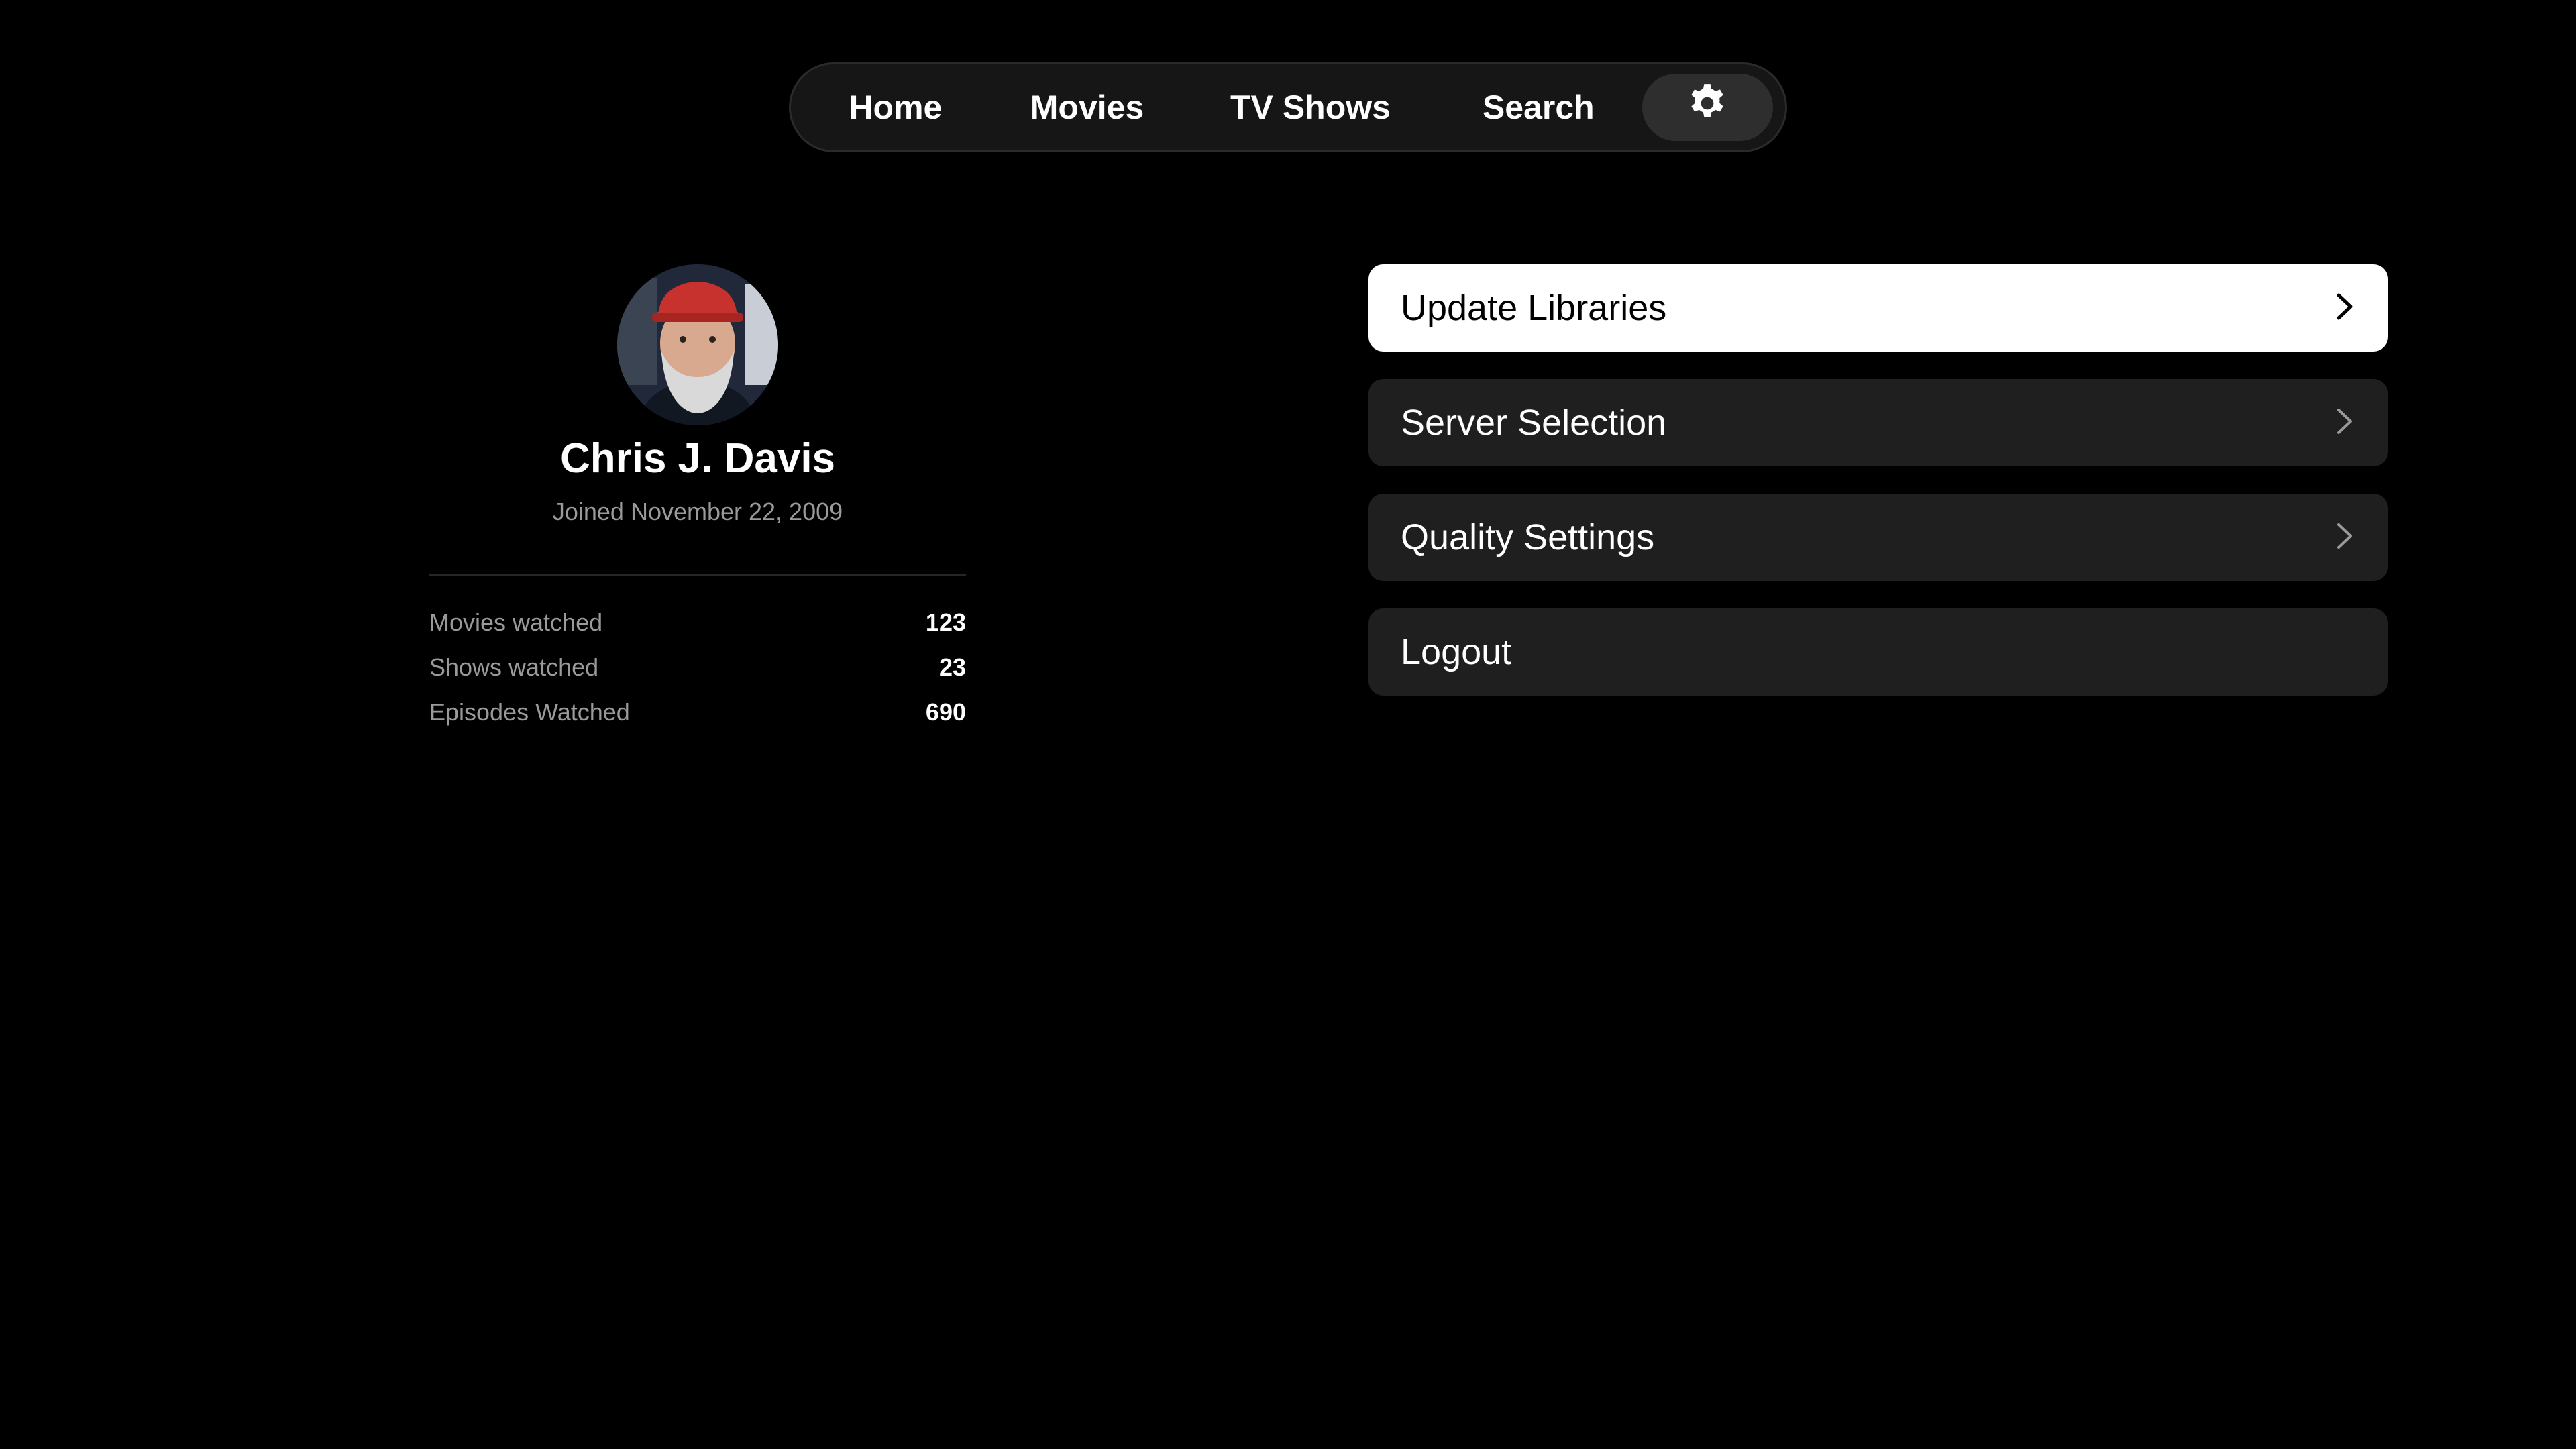 This screenshot has height=1449, width=2576. Describe the element at coordinates (697, 575) in the screenshot. I see `divider` at that location.